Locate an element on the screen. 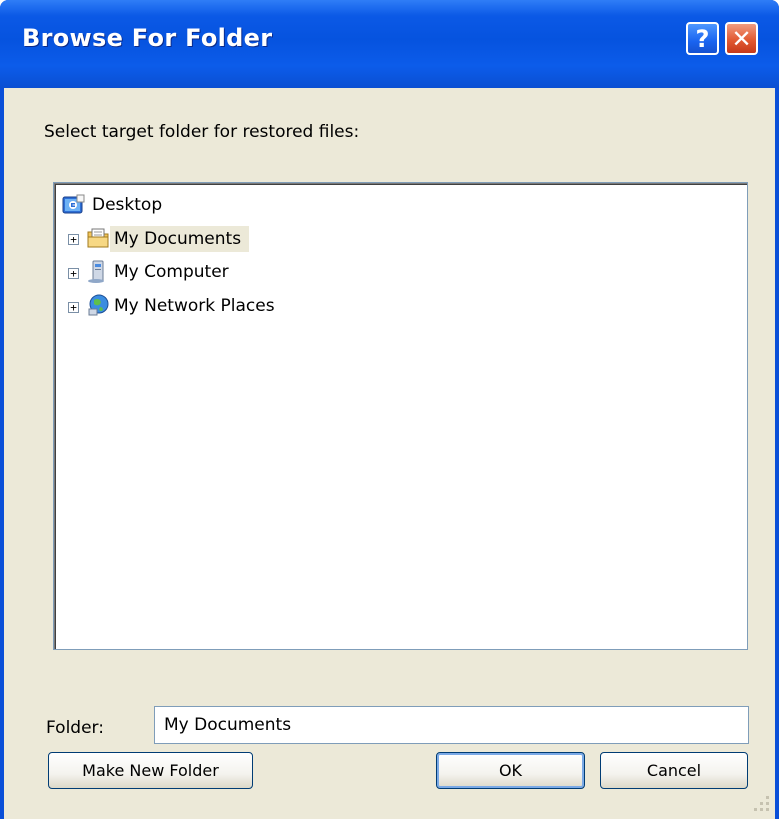 This screenshot has width=779, height=819. tree-node-my-documents: + My Documents is located at coordinates (181, 239).